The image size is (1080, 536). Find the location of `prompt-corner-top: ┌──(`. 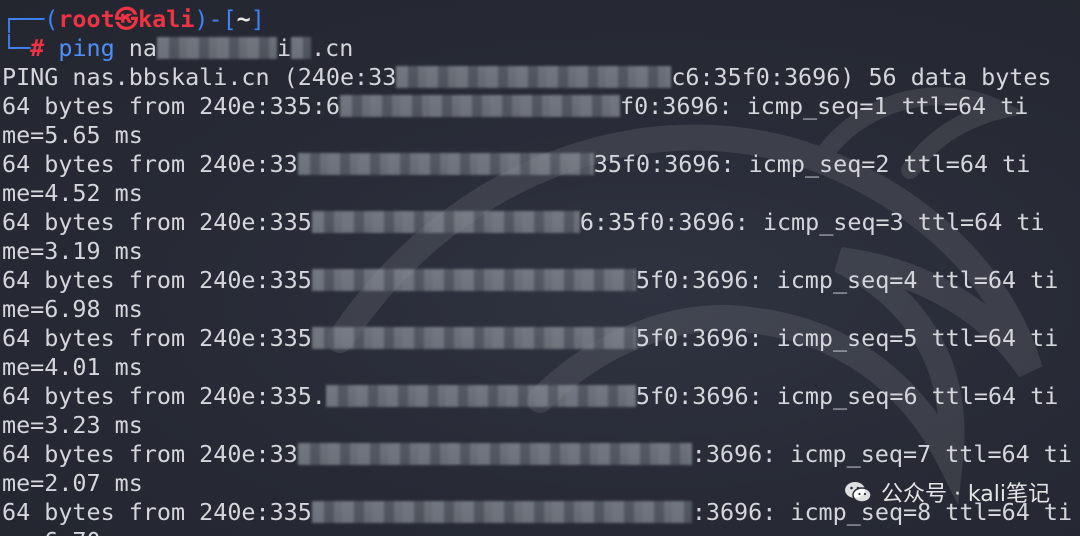

prompt-corner-top: ┌──( is located at coordinates (30, 19).